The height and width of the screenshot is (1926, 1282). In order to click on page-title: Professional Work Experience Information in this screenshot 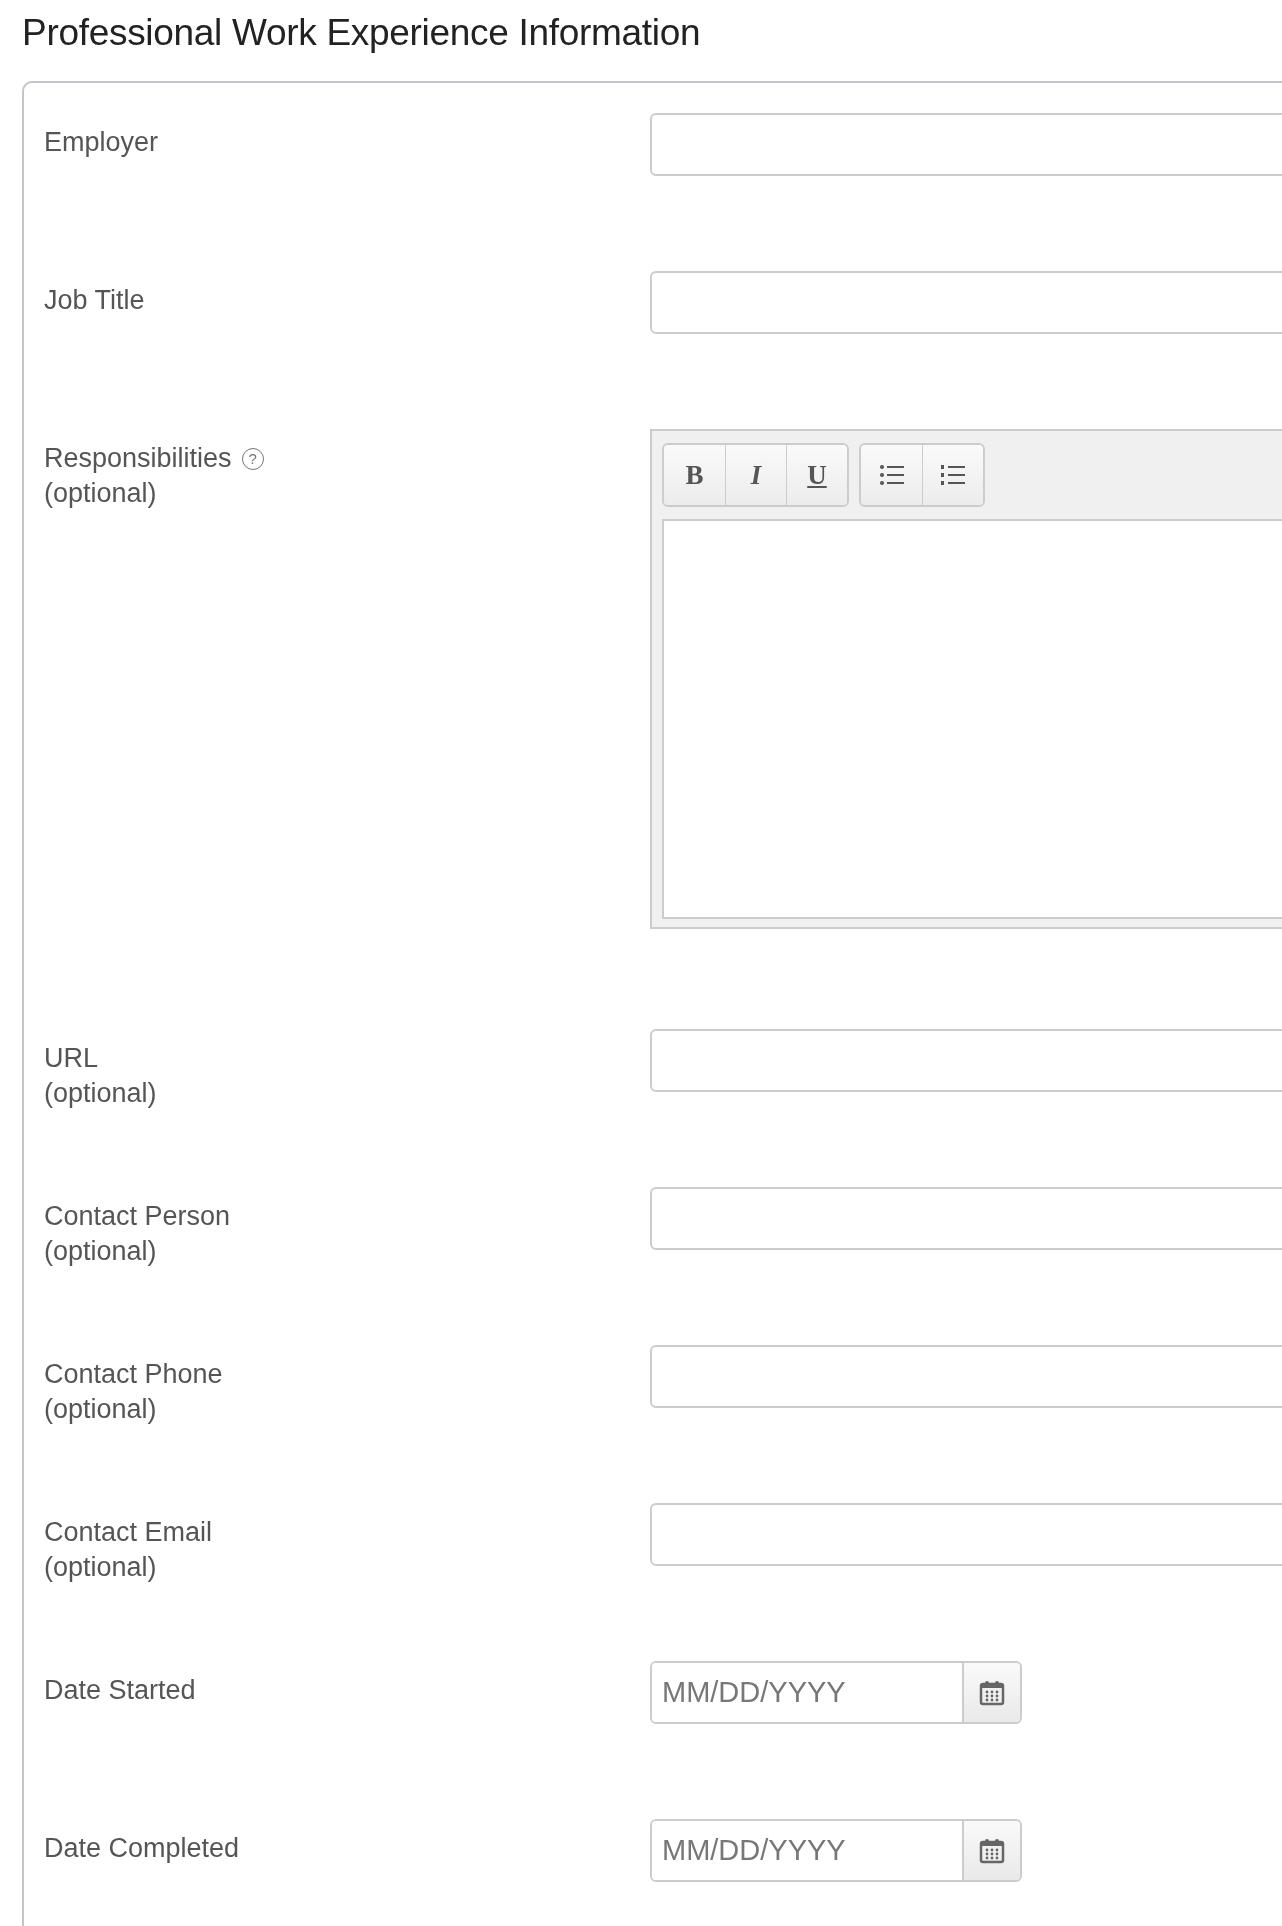, I will do `click(361, 33)`.